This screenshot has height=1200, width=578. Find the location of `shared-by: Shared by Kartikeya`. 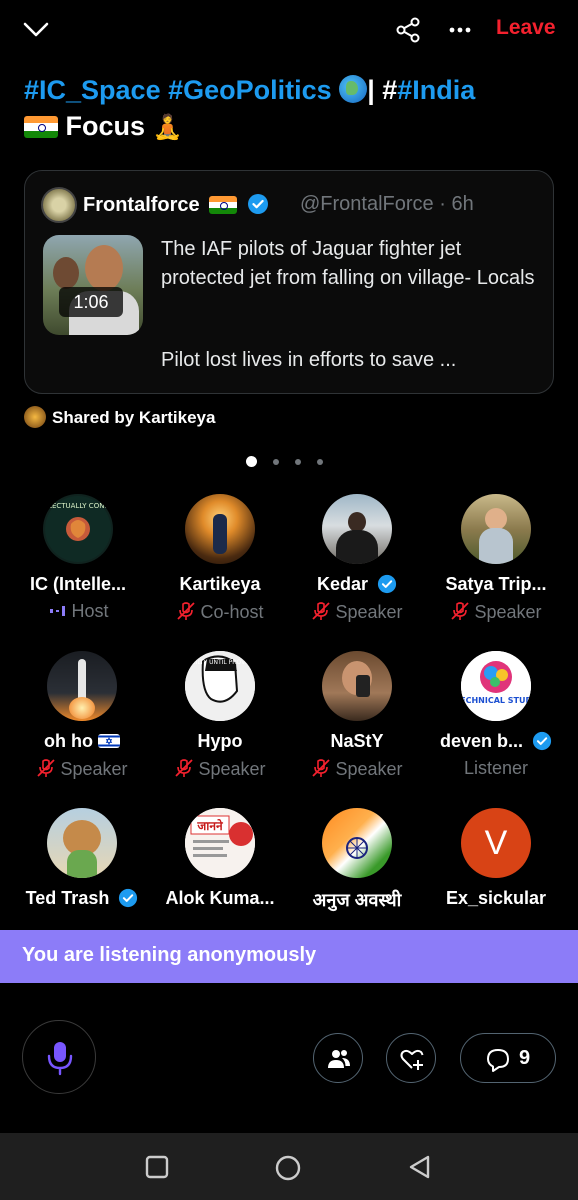

shared-by: Shared by Kartikeya is located at coordinates (119, 417).